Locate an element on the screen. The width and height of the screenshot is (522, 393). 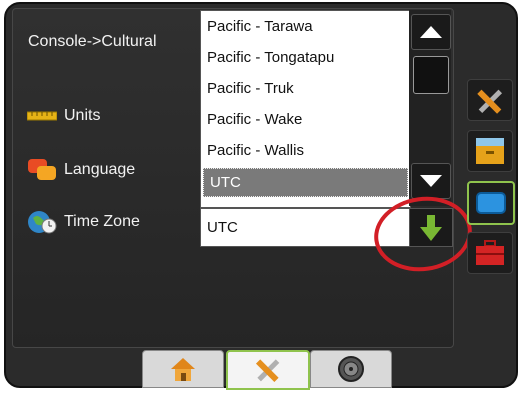
home-icon is located at coordinates (183, 369).